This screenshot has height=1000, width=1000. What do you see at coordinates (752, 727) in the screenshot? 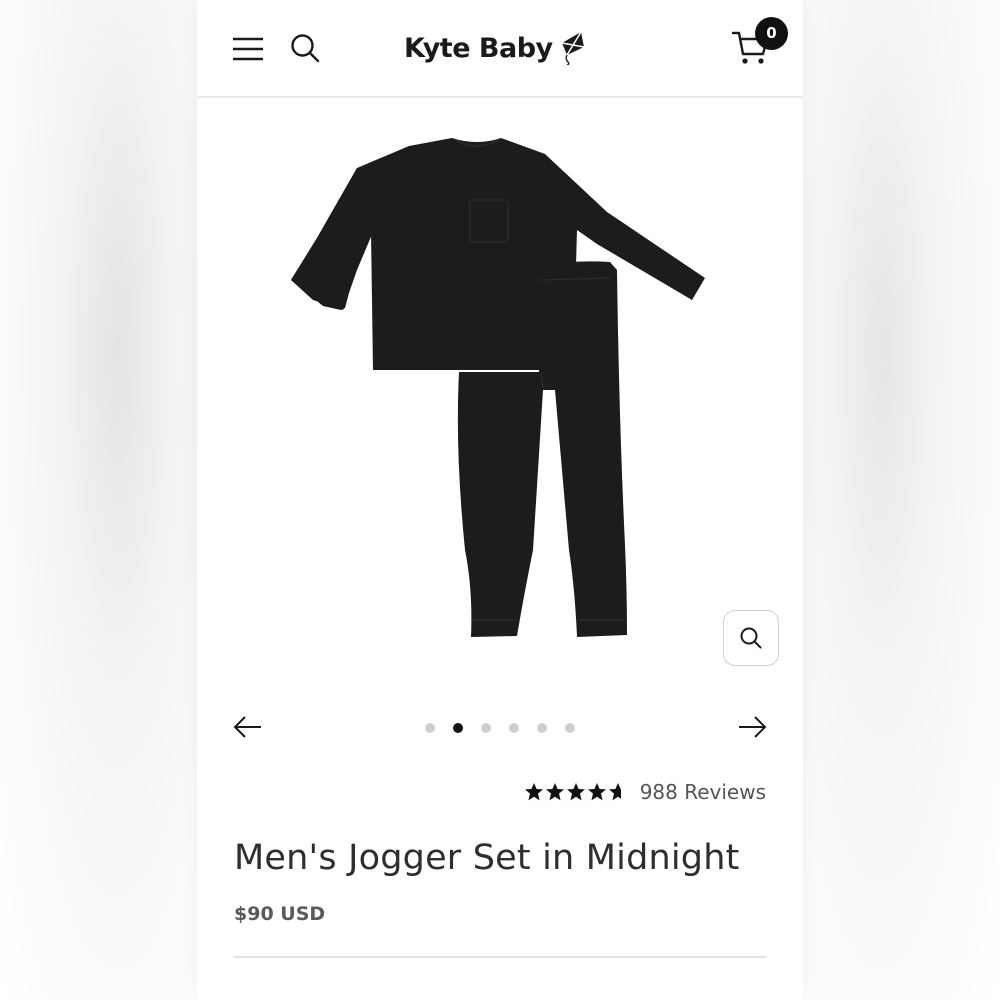
I see `arrow-right-icon` at bounding box center [752, 727].